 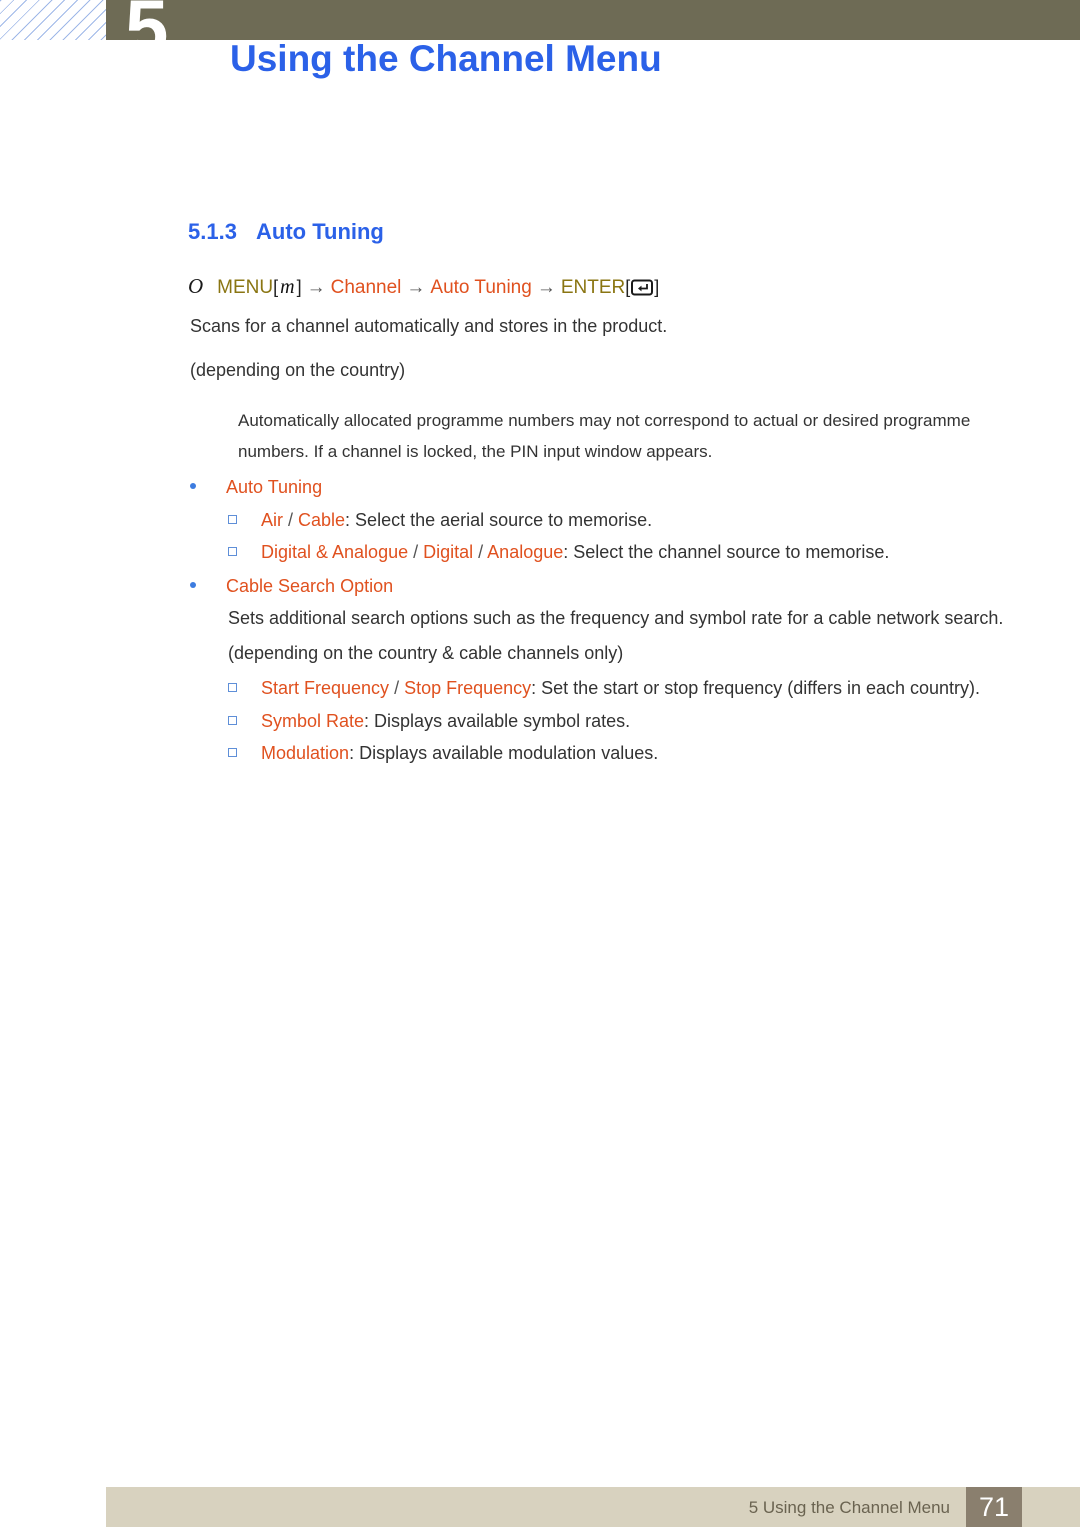 I want to click on footer-chapter-text: 5 Using the Channel Menu, so click(x=849, y=1507).